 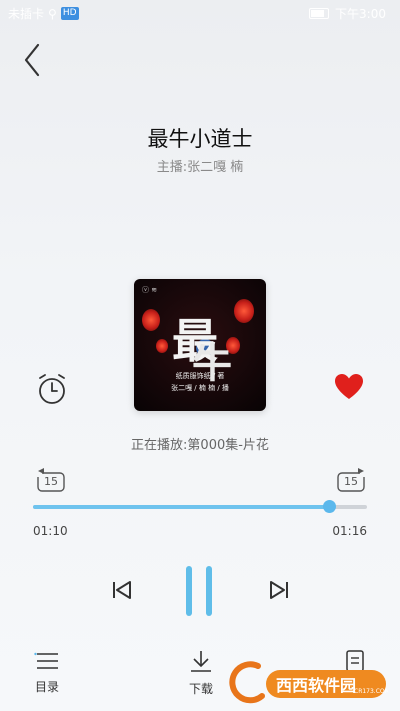 What do you see at coordinates (52, 13) in the screenshot?
I see `signal-icon: ⚲` at bounding box center [52, 13].